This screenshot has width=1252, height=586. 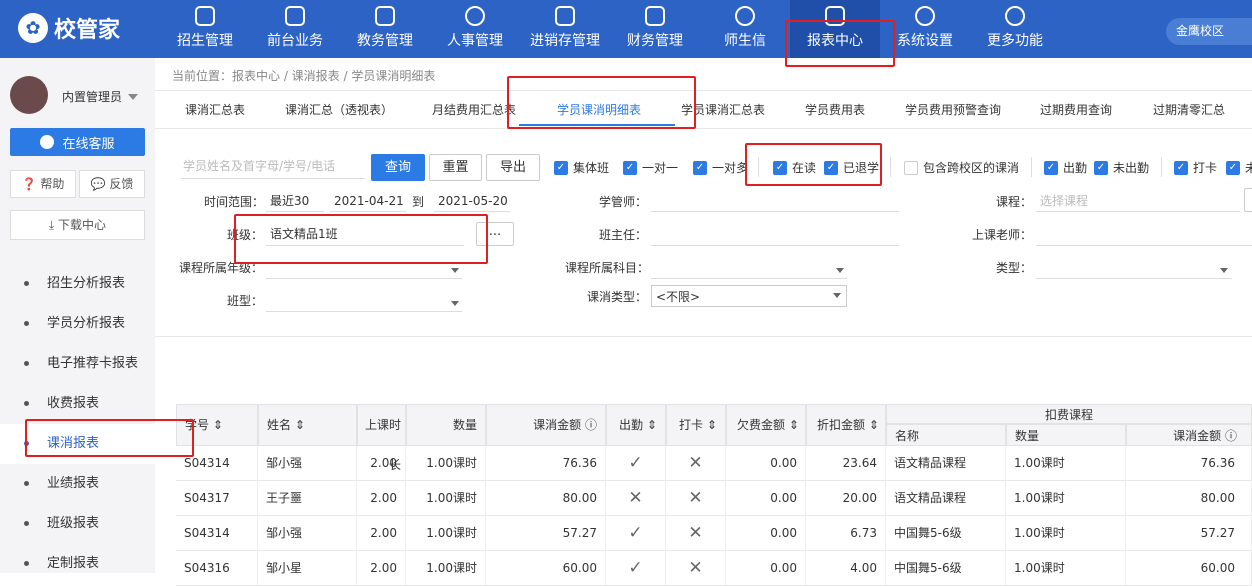 I want to click on book-icon, so click(x=385, y=16).